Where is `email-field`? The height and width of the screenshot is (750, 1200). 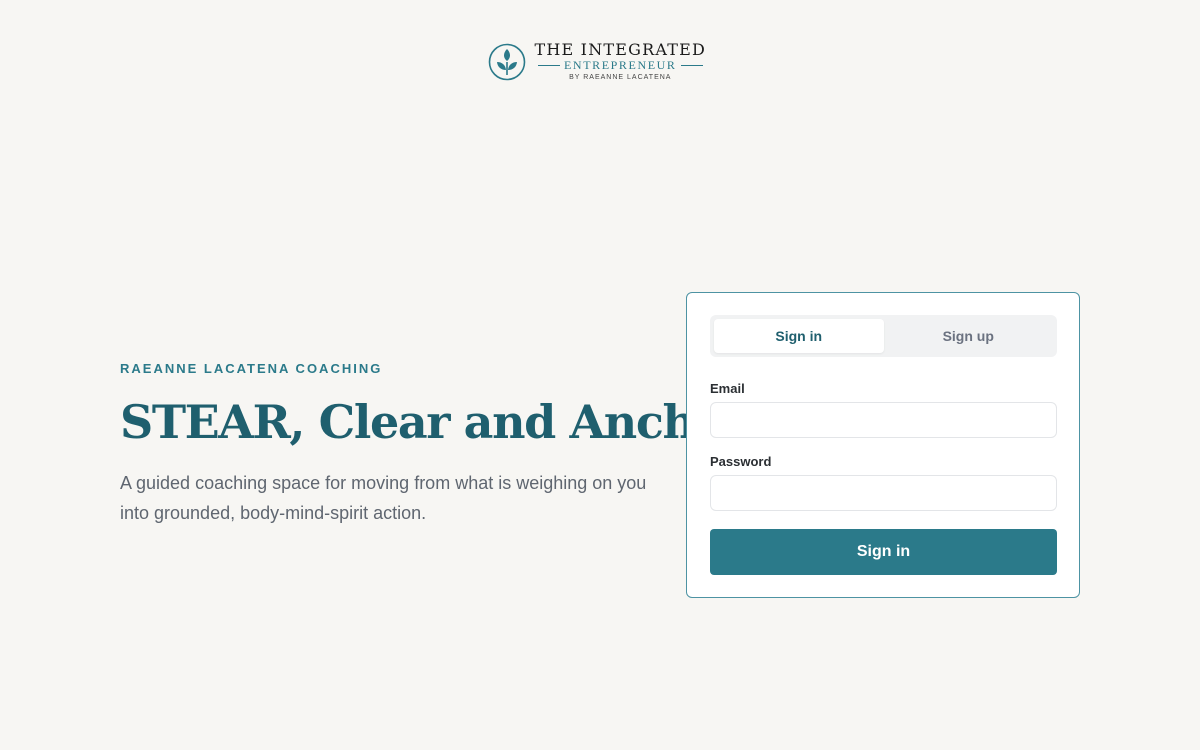
email-field is located at coordinates (883, 420).